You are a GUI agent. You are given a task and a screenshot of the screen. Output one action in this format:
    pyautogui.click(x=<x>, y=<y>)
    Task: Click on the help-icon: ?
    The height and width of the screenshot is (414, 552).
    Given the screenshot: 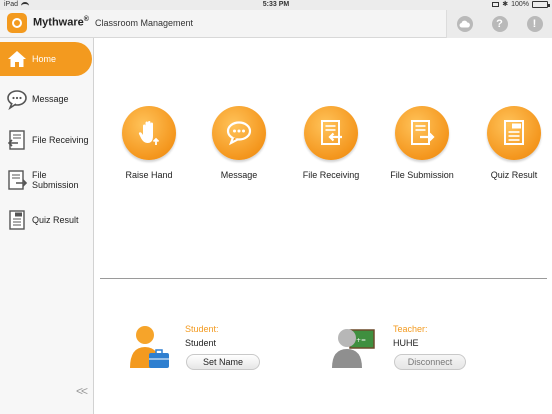 What is the action you would take?
    pyautogui.click(x=499, y=24)
    